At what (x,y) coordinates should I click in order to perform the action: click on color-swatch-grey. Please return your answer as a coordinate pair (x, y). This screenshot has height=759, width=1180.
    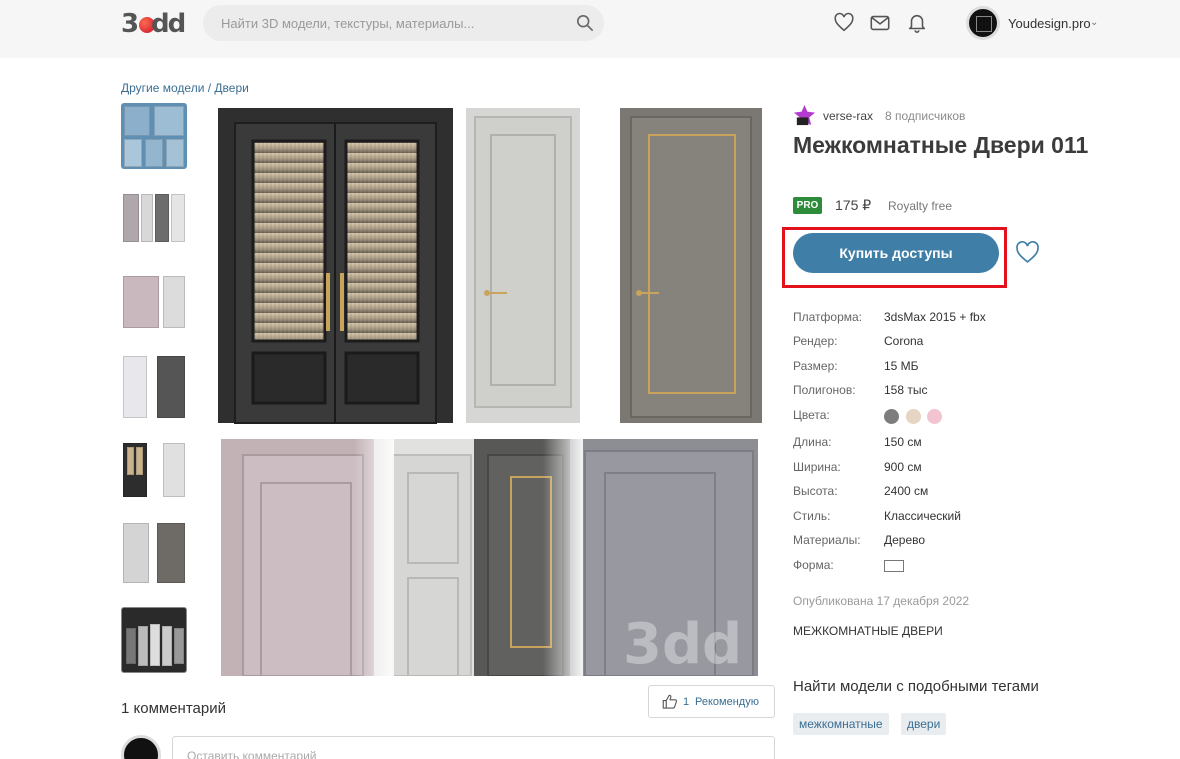
    Looking at the image, I should click on (891, 416).